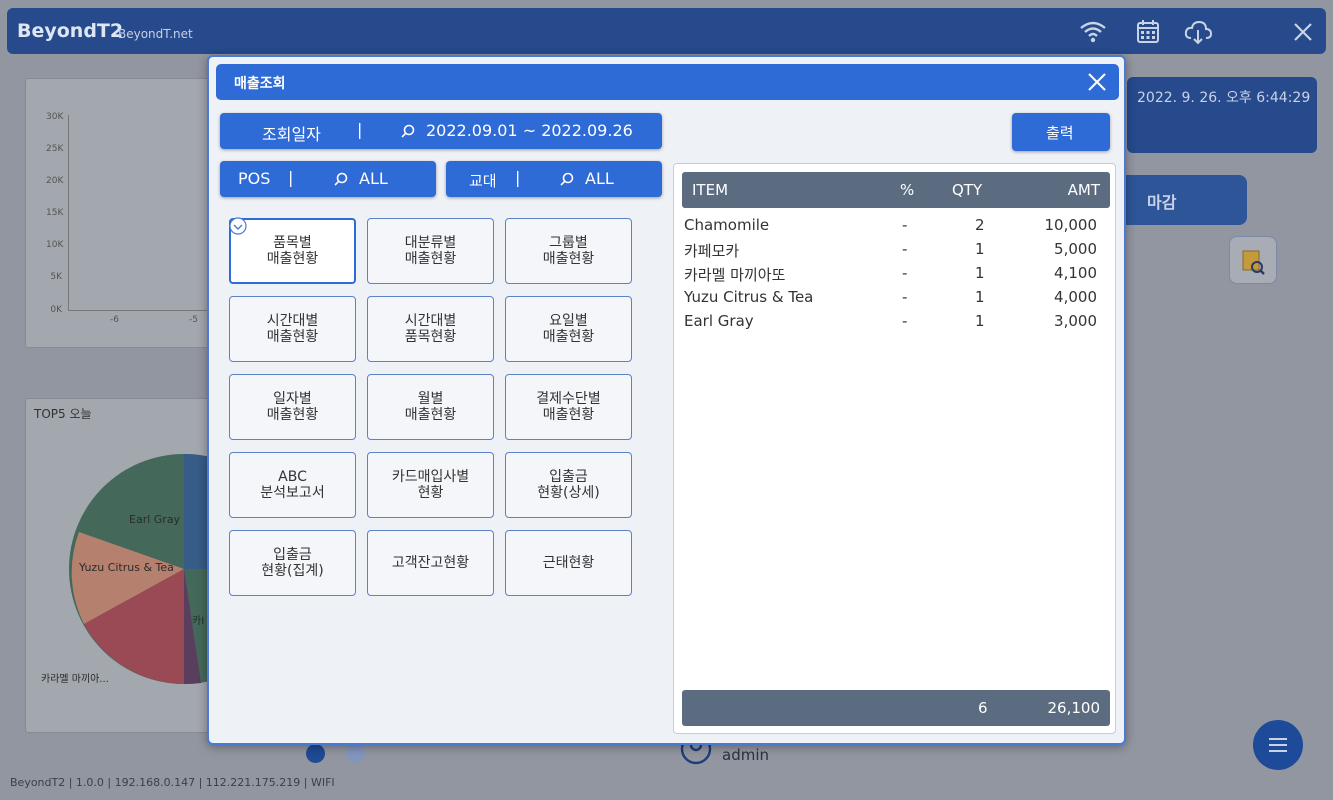  I want to click on shift-selector: 교대 | ALL, so click(554, 179).